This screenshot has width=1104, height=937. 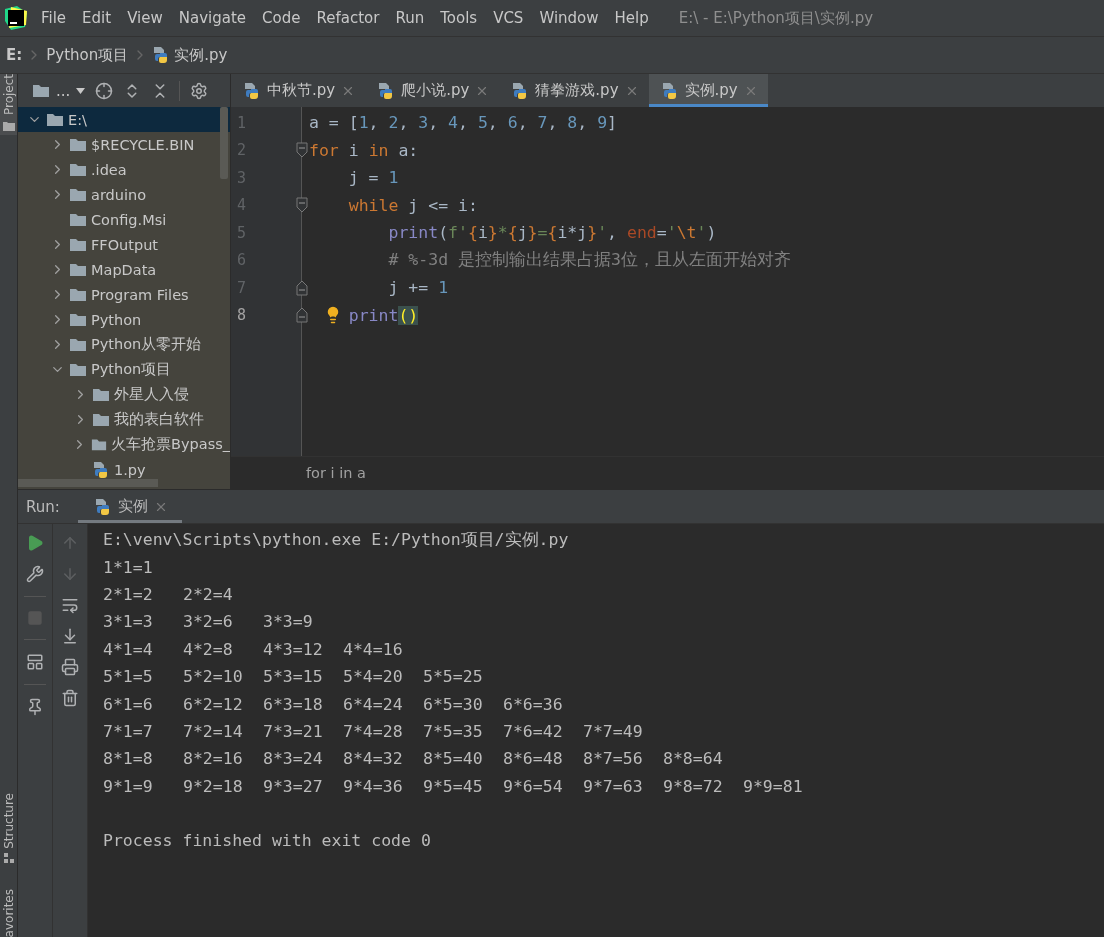 I want to click on console-text: 2*2=4, so click(x=208, y=594).